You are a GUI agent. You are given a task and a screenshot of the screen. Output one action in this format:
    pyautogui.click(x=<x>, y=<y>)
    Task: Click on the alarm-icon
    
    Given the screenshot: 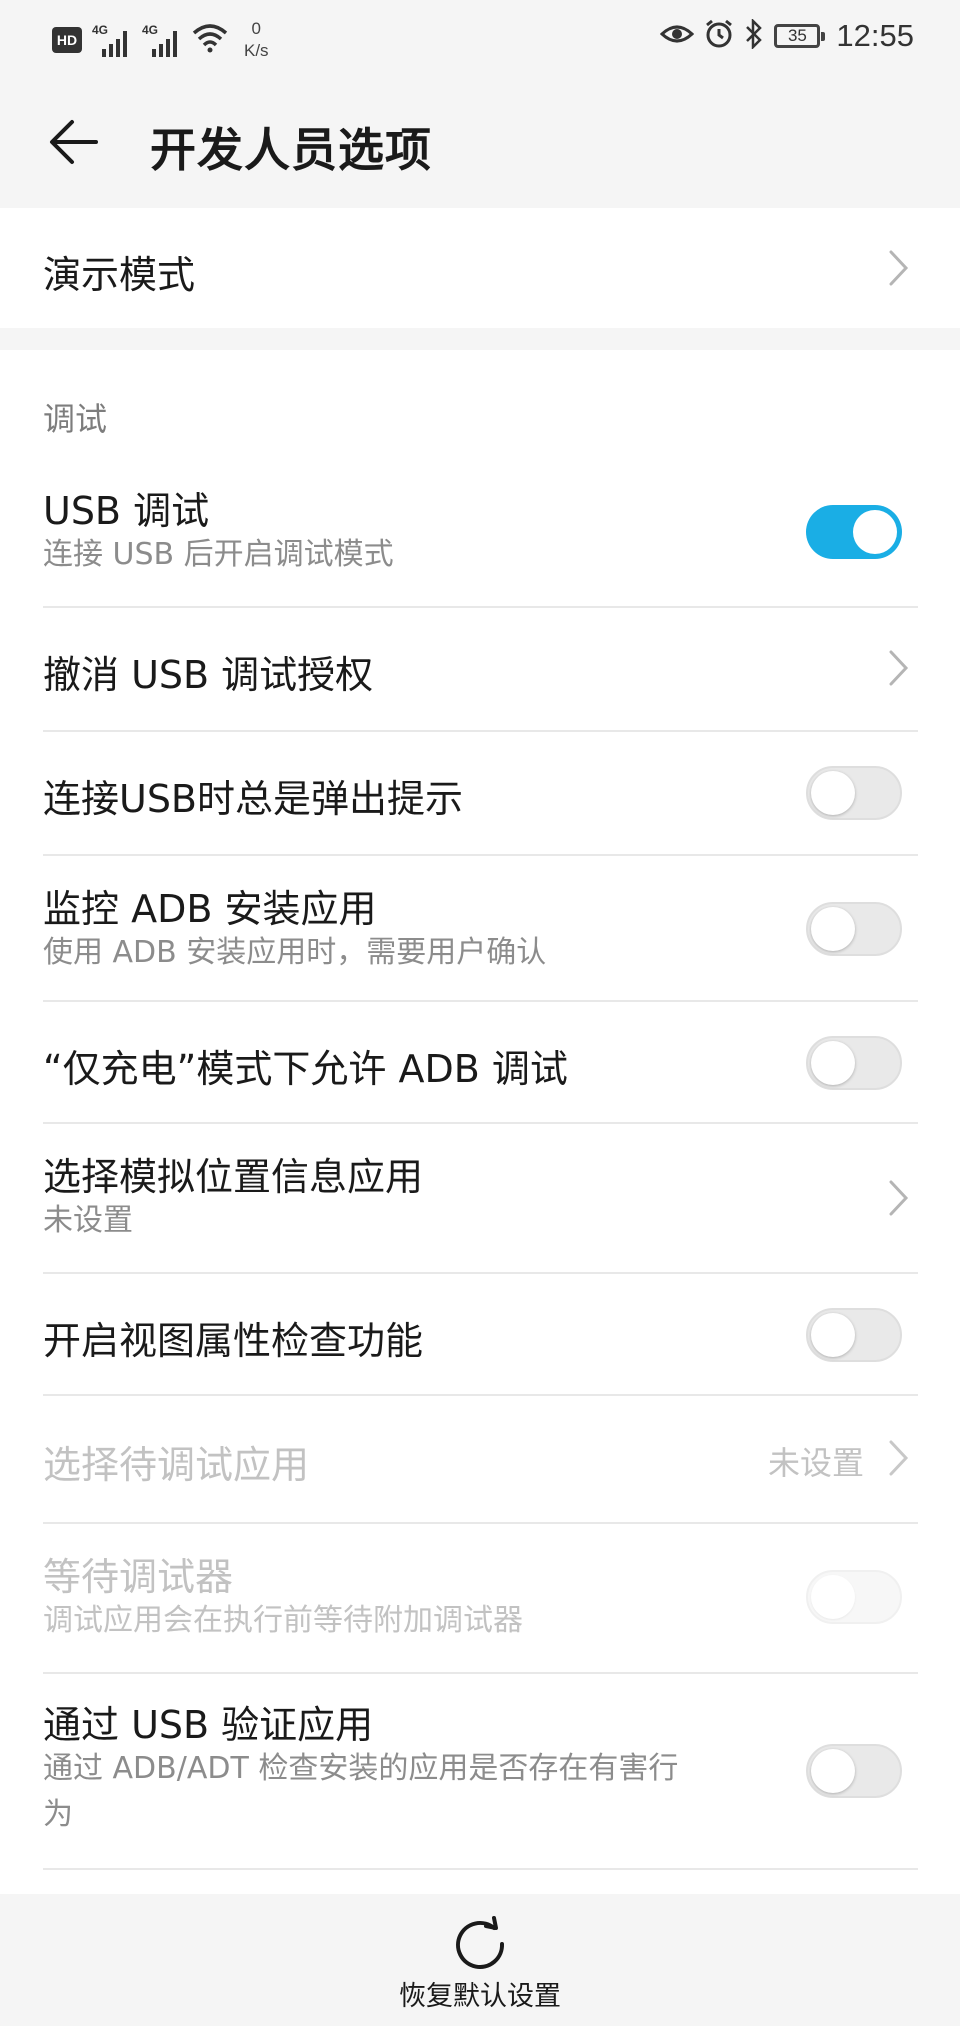 What is the action you would take?
    pyautogui.click(x=719, y=36)
    